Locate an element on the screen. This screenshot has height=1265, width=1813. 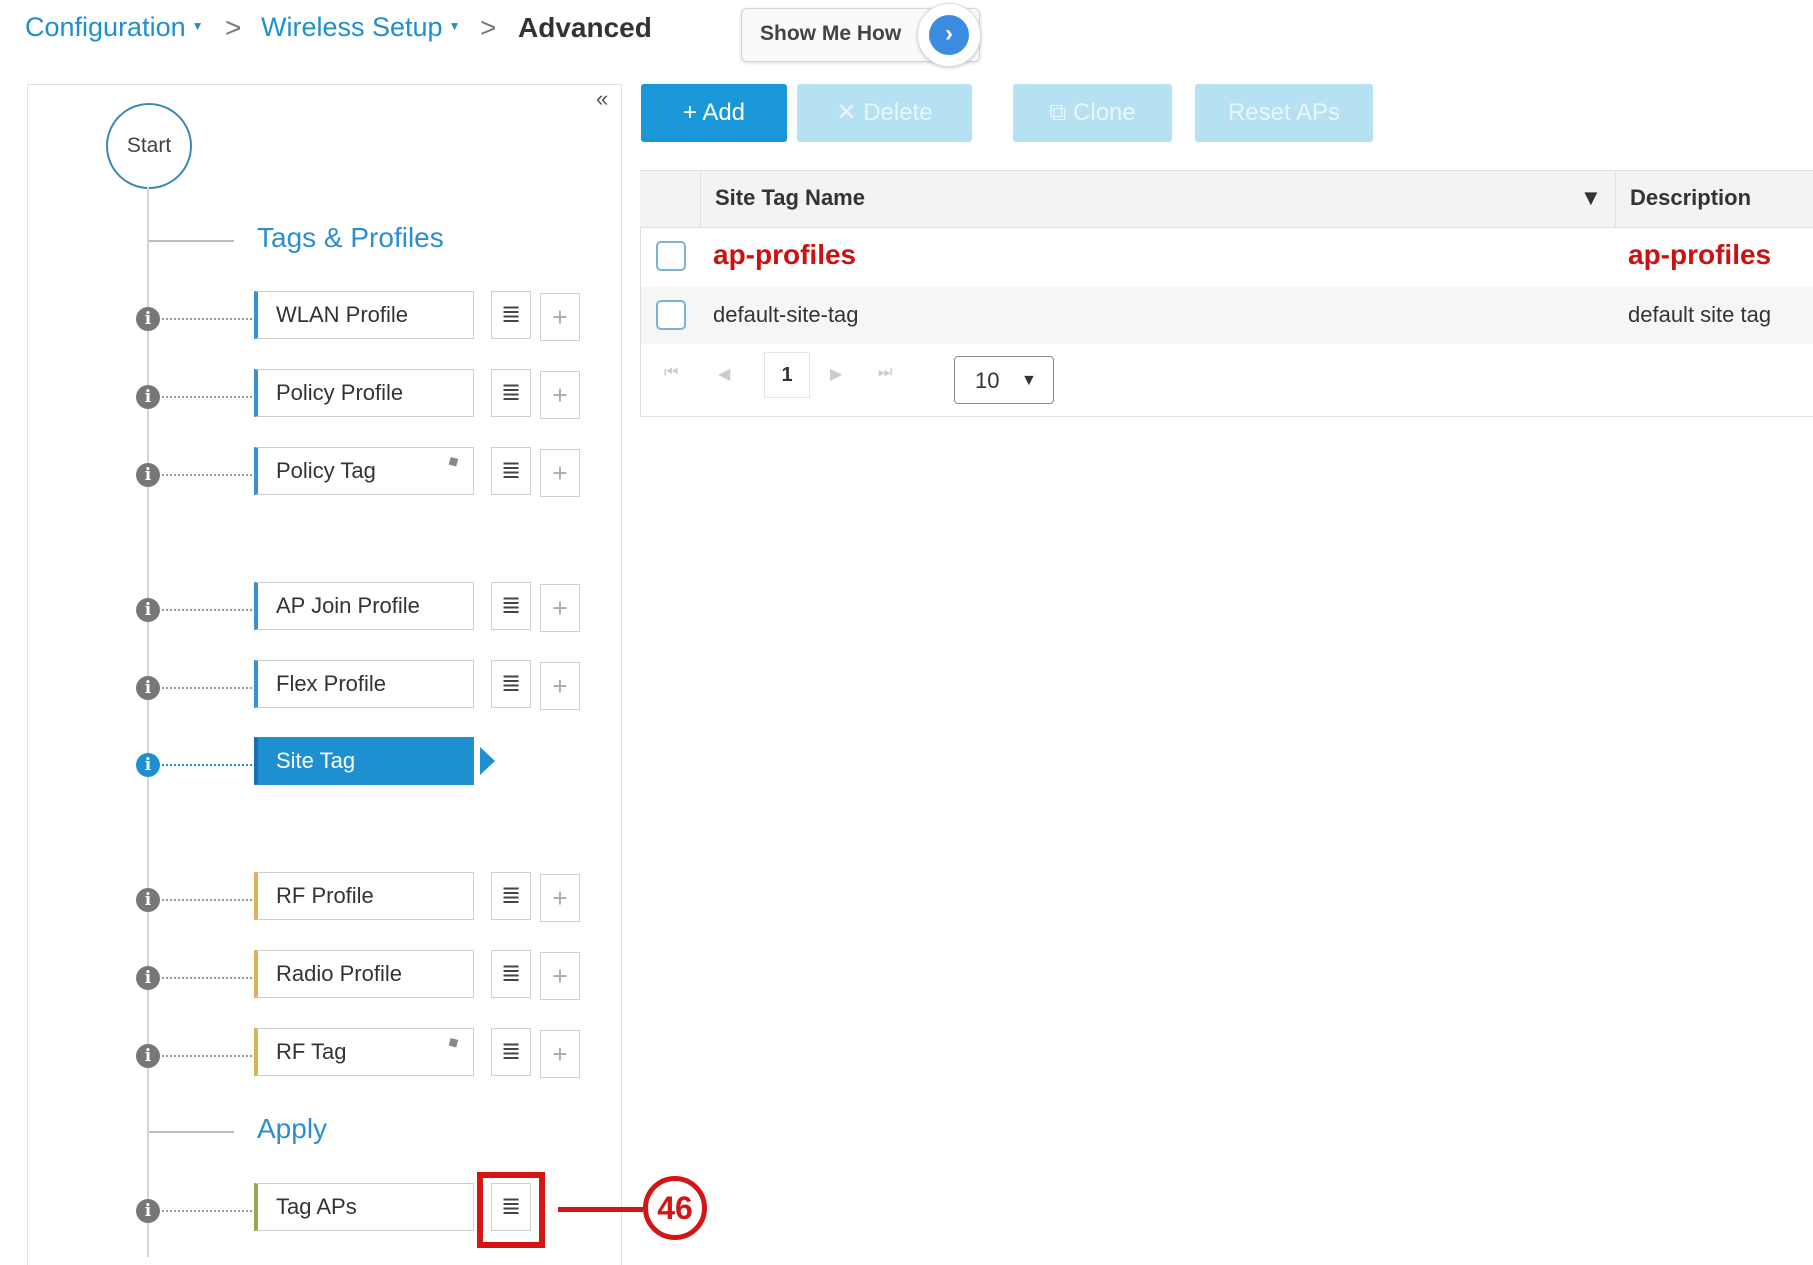
column-header-site-tag-name: Site Tag Name is located at coordinates (790, 198).